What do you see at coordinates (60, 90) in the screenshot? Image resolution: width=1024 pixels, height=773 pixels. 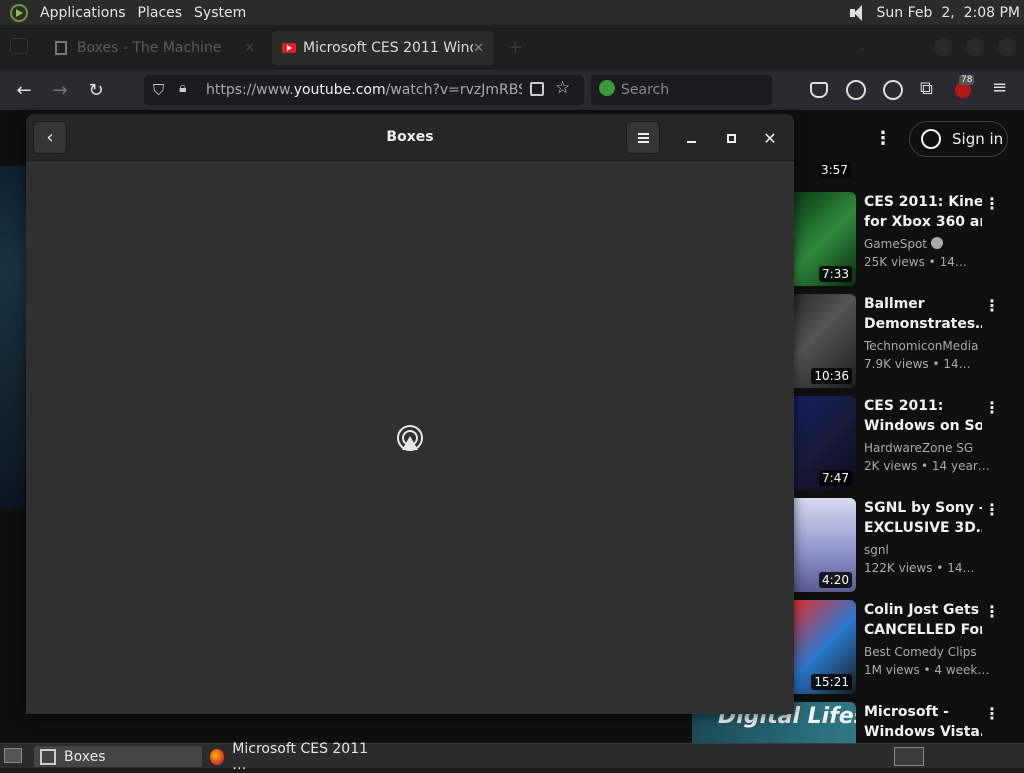 I see `forward-arrow-icon: →` at bounding box center [60, 90].